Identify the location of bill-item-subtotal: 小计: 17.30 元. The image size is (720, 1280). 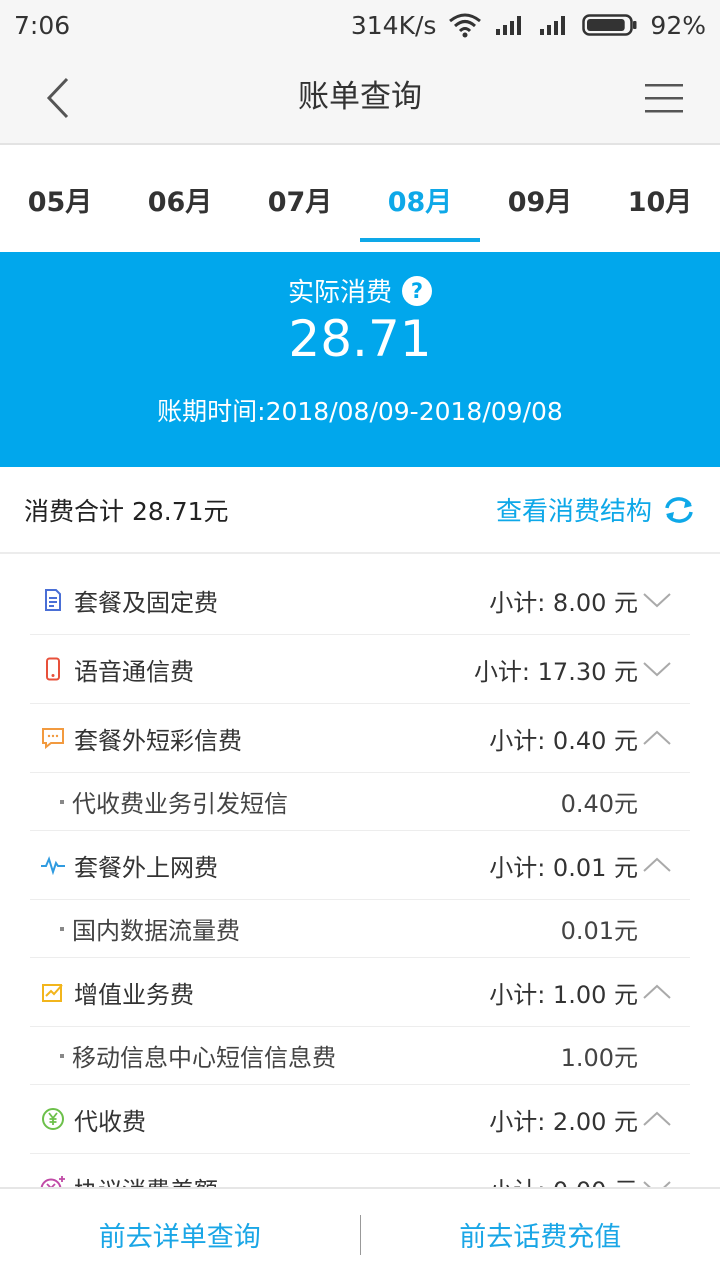
(555, 671).